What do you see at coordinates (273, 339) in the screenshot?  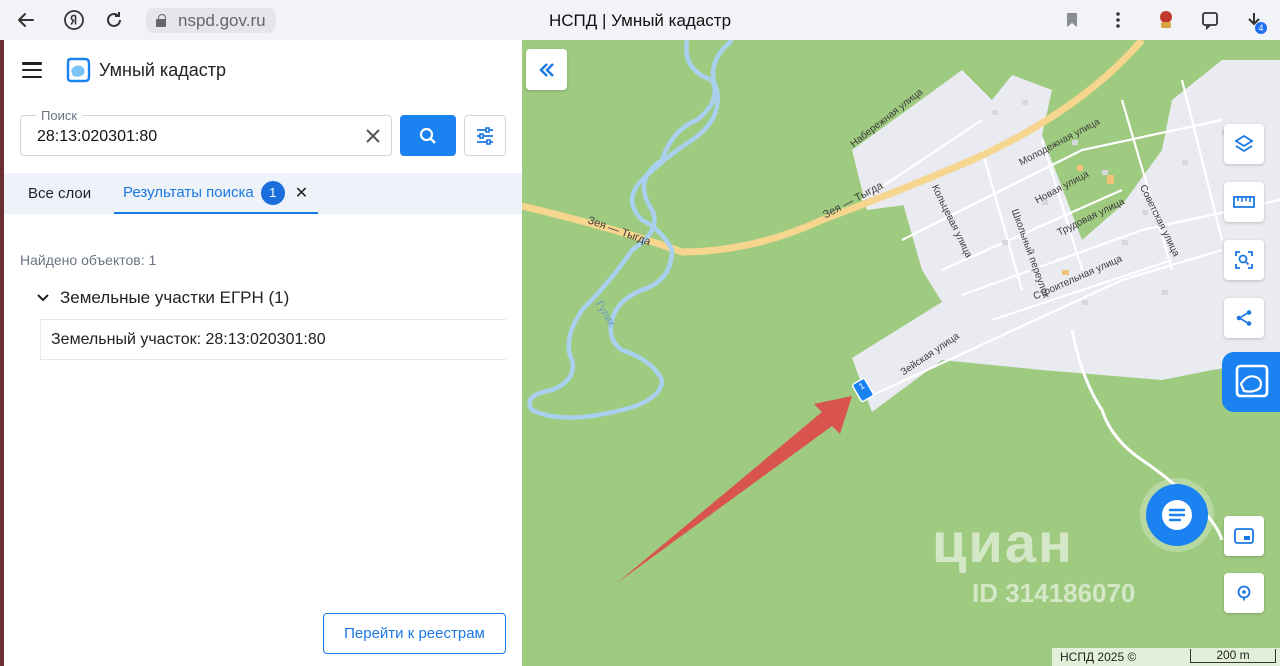 I see `result-list-item: Земельный участок: 28:13:020301:80` at bounding box center [273, 339].